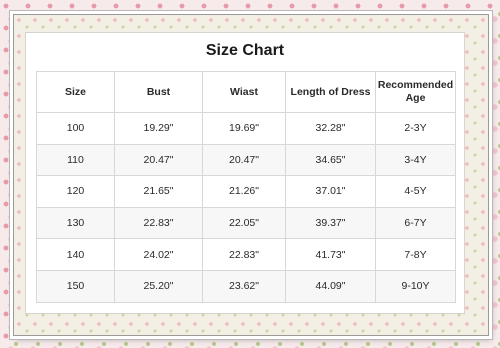 This screenshot has height=348, width=500. What do you see at coordinates (330, 286) in the screenshot?
I see `cell-length: 44.09"` at bounding box center [330, 286].